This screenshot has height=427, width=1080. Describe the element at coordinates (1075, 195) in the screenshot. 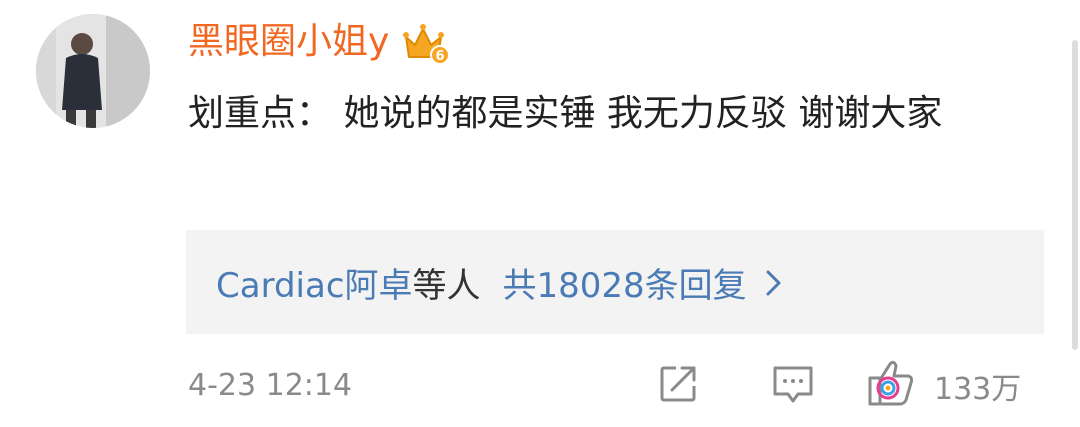

I see `scrollbar` at that location.